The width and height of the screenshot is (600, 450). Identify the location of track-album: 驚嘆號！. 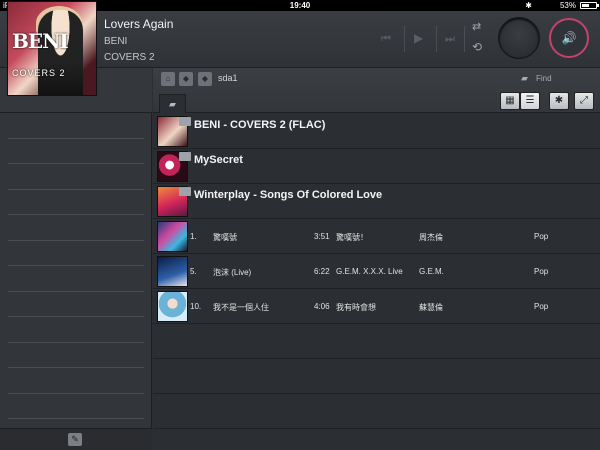
(352, 237).